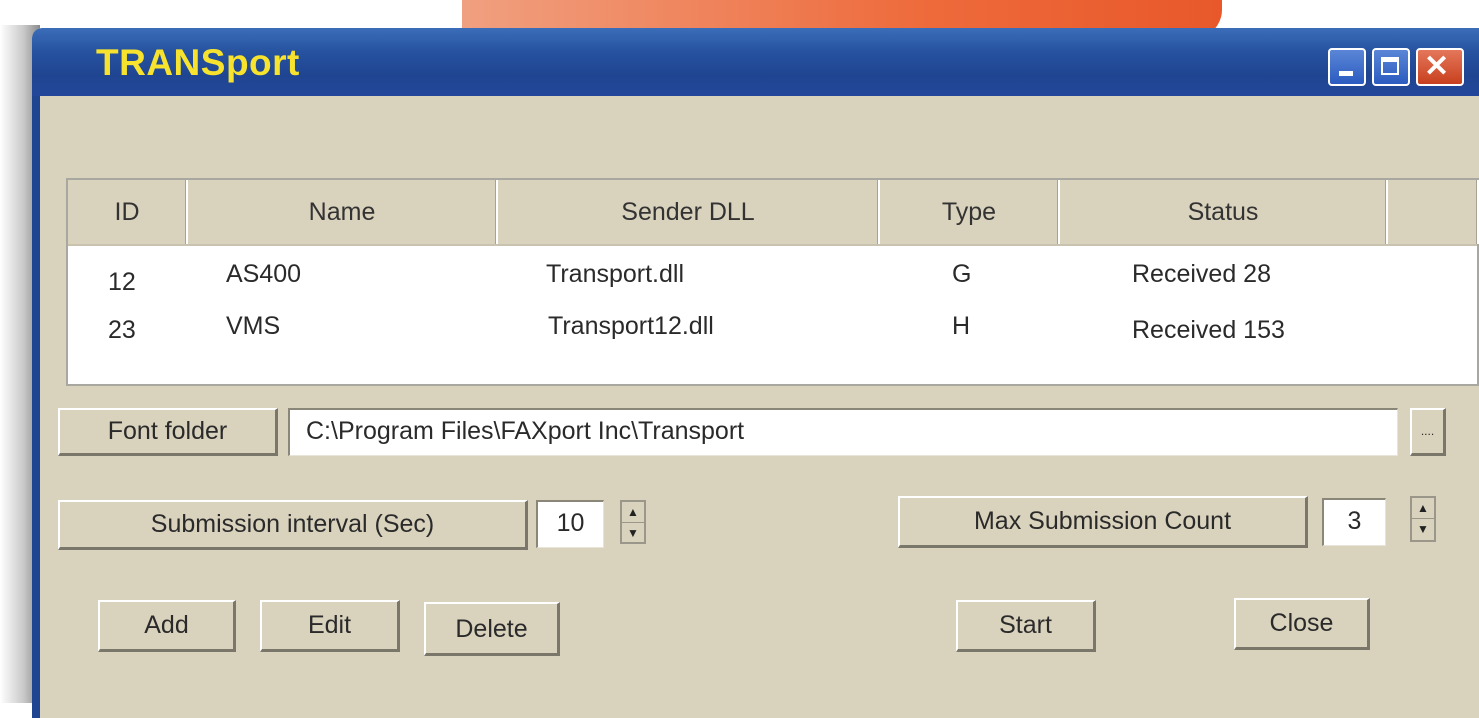  I want to click on submission-interval-spinner: ▲ ▼, so click(633, 522).